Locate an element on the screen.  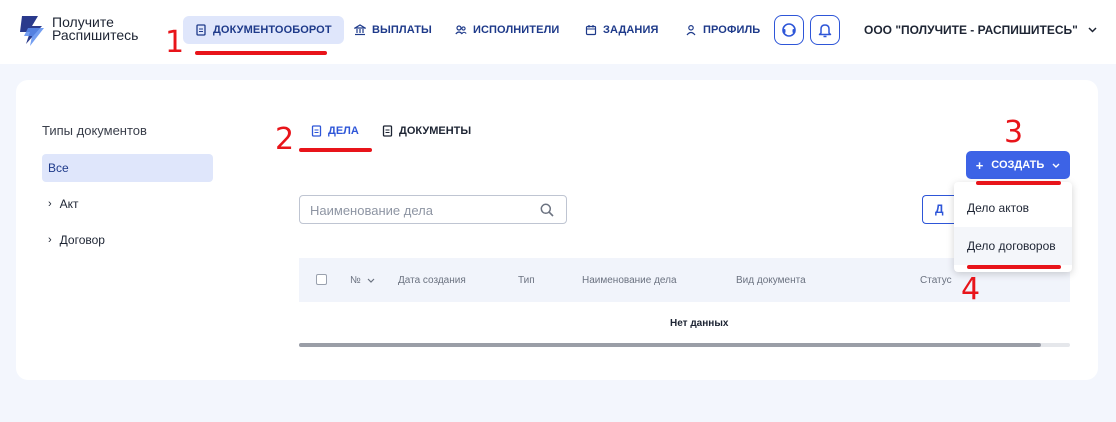
brand-logo-icon is located at coordinates (32, 31).